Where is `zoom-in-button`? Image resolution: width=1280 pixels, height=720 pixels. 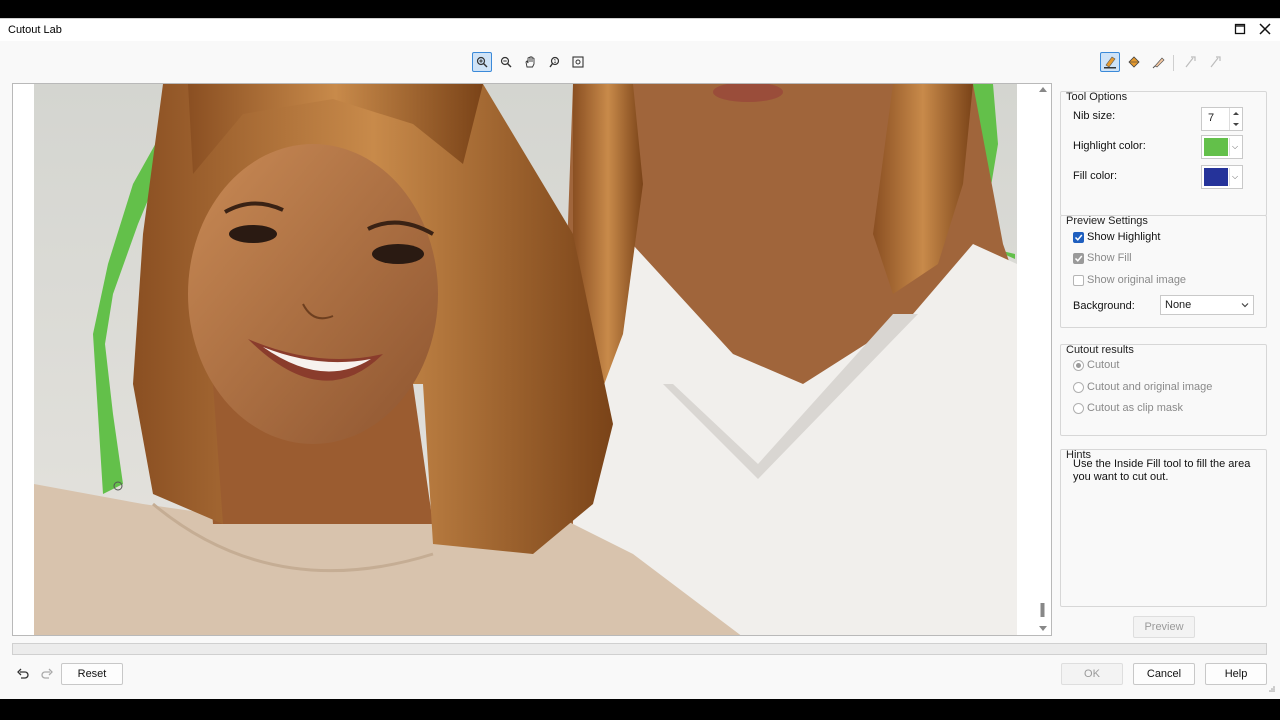
zoom-in-button is located at coordinates (482, 62).